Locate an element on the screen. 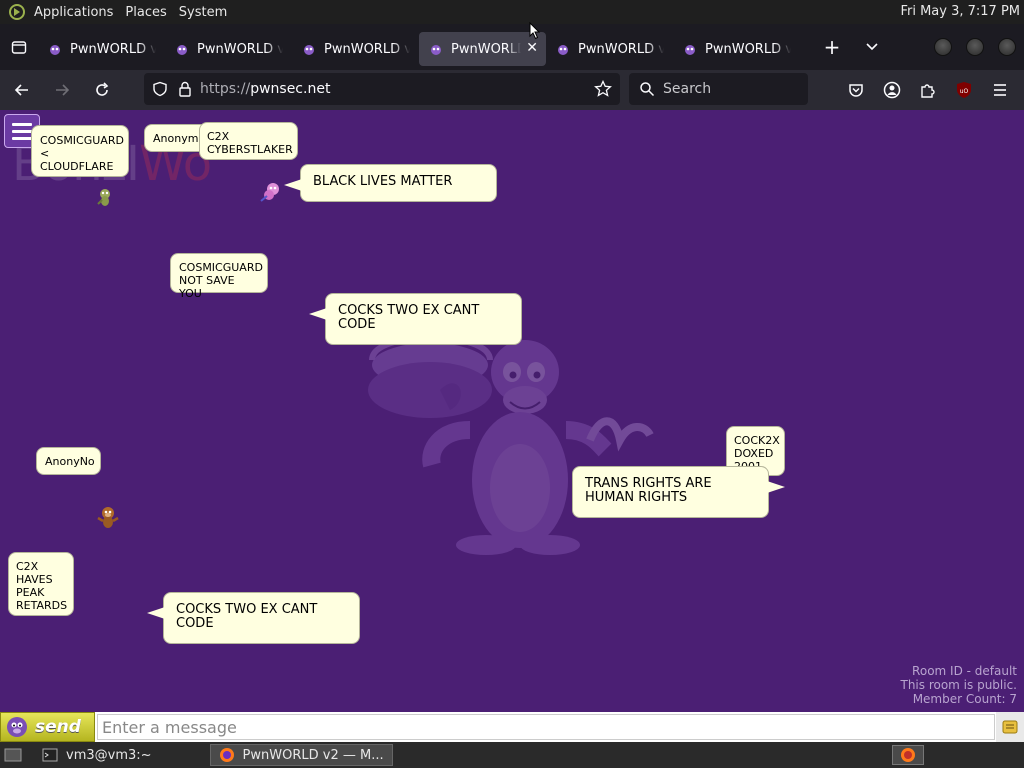 Image resolution: width=1024 pixels, height=768 pixels. lock-icon is located at coordinates (185, 89).